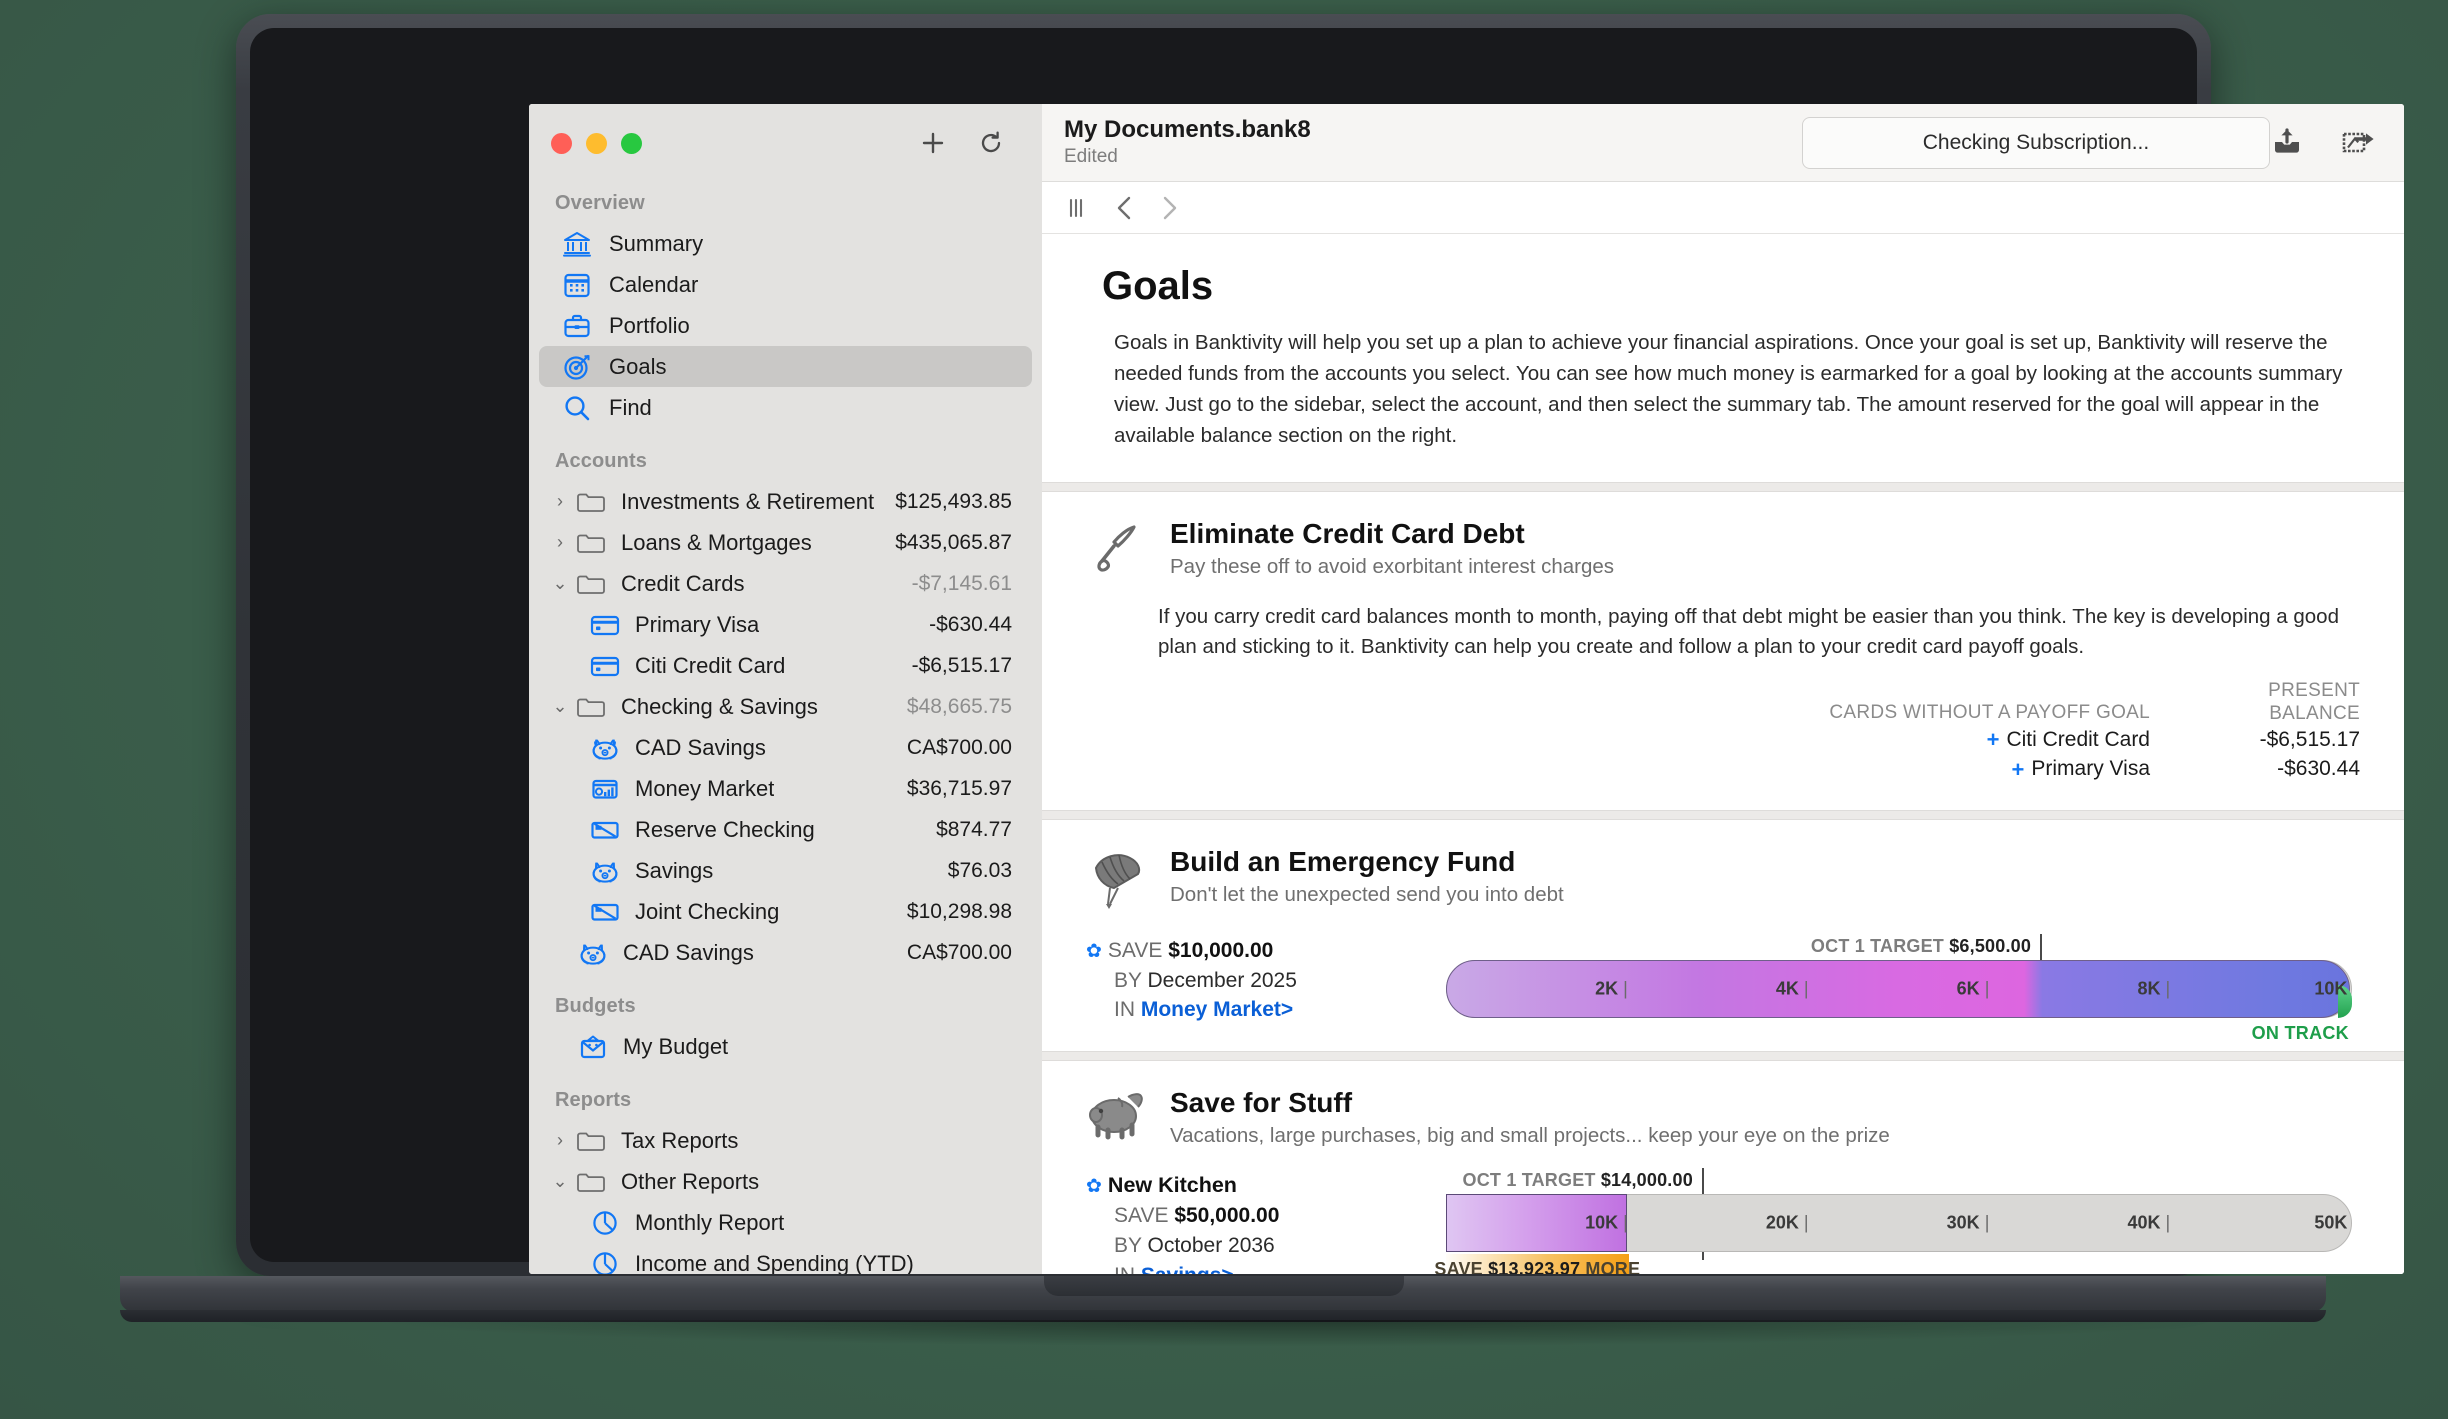 The image size is (2448, 1419). I want to click on briefcase-icon, so click(577, 326).